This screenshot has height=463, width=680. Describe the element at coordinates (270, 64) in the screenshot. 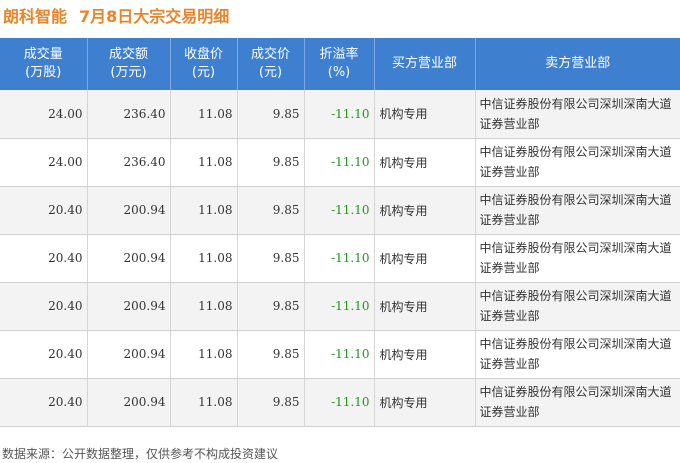

I see `header-trade-price: 成交价 (元)` at that location.